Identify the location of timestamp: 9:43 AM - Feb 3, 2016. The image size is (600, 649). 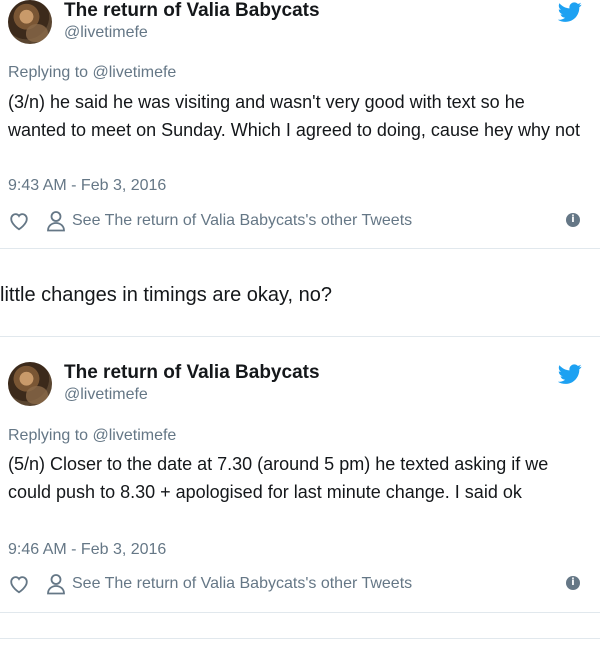
(87, 186).